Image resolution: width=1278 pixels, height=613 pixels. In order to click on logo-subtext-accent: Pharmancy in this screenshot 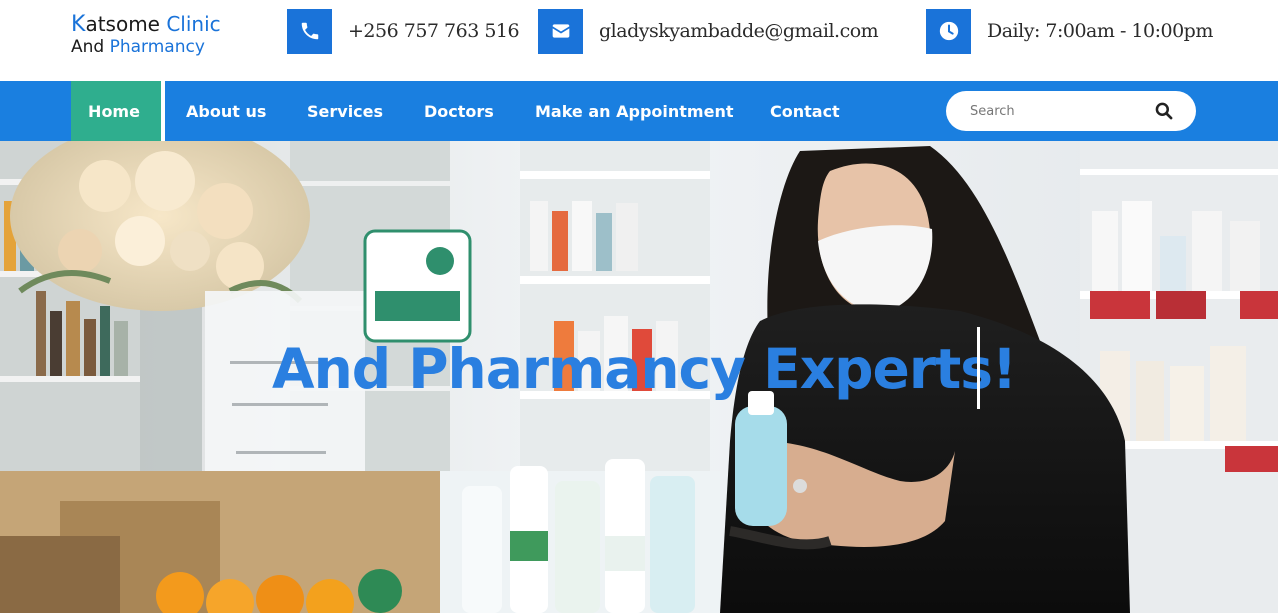, I will do `click(157, 47)`.